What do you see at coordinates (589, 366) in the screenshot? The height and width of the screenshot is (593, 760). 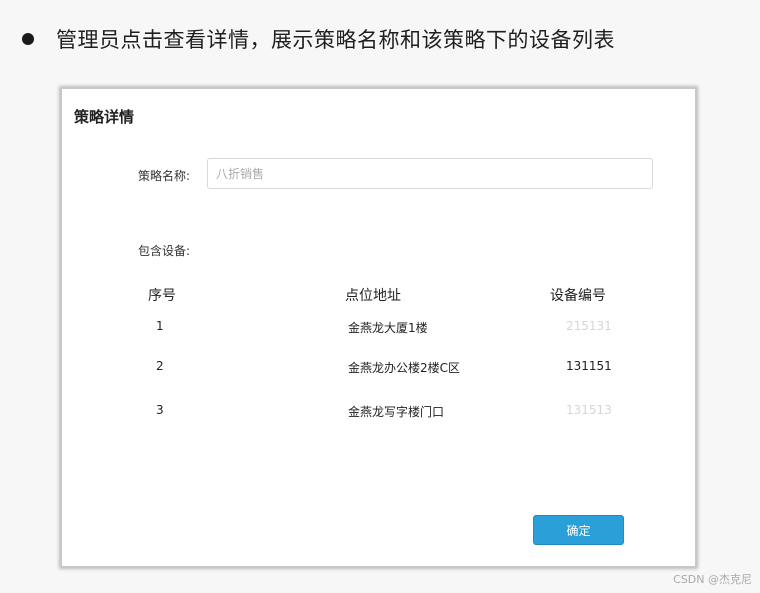 I see `row-device-no: 131151` at bounding box center [589, 366].